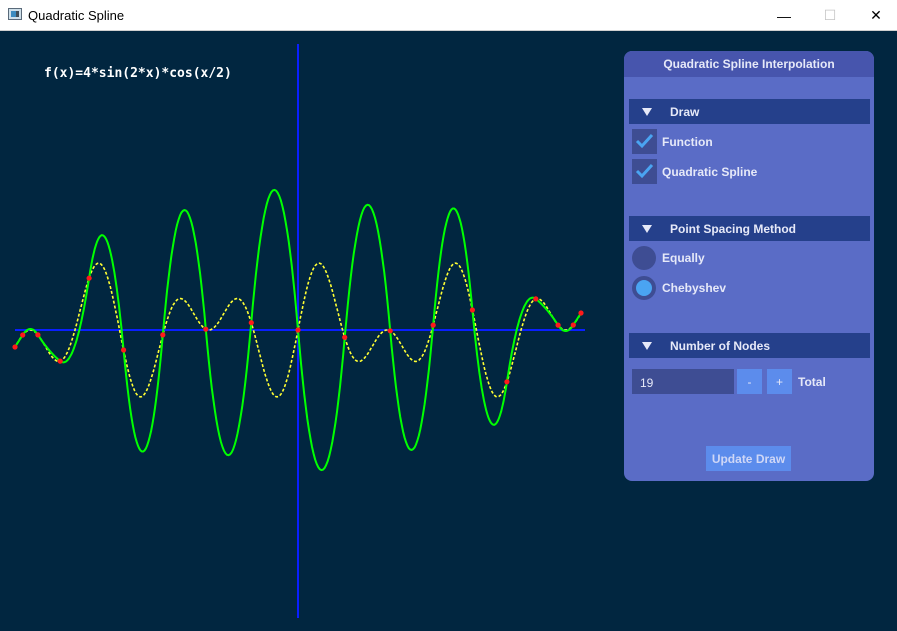  I want to click on spacing-section-header: Point Spacing Method, so click(749, 228).